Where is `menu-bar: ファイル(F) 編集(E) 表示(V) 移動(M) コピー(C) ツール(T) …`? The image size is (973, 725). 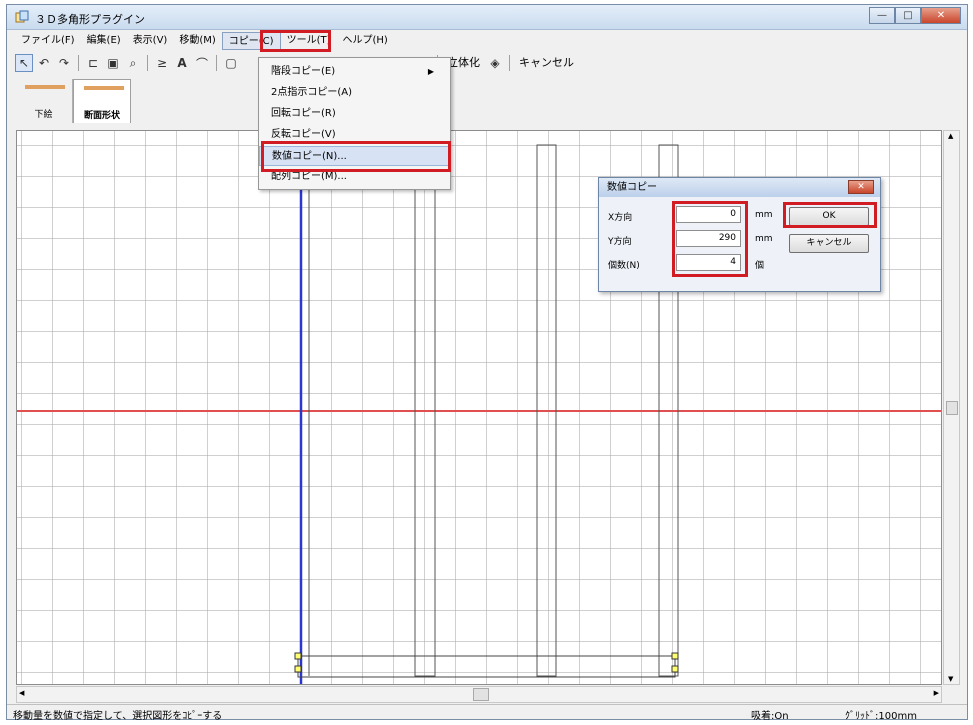
menu-bar: ファイル(F) 編集(E) 表示(V) 移動(M) コピー(C) ツール(T) … is located at coordinates (487, 41).